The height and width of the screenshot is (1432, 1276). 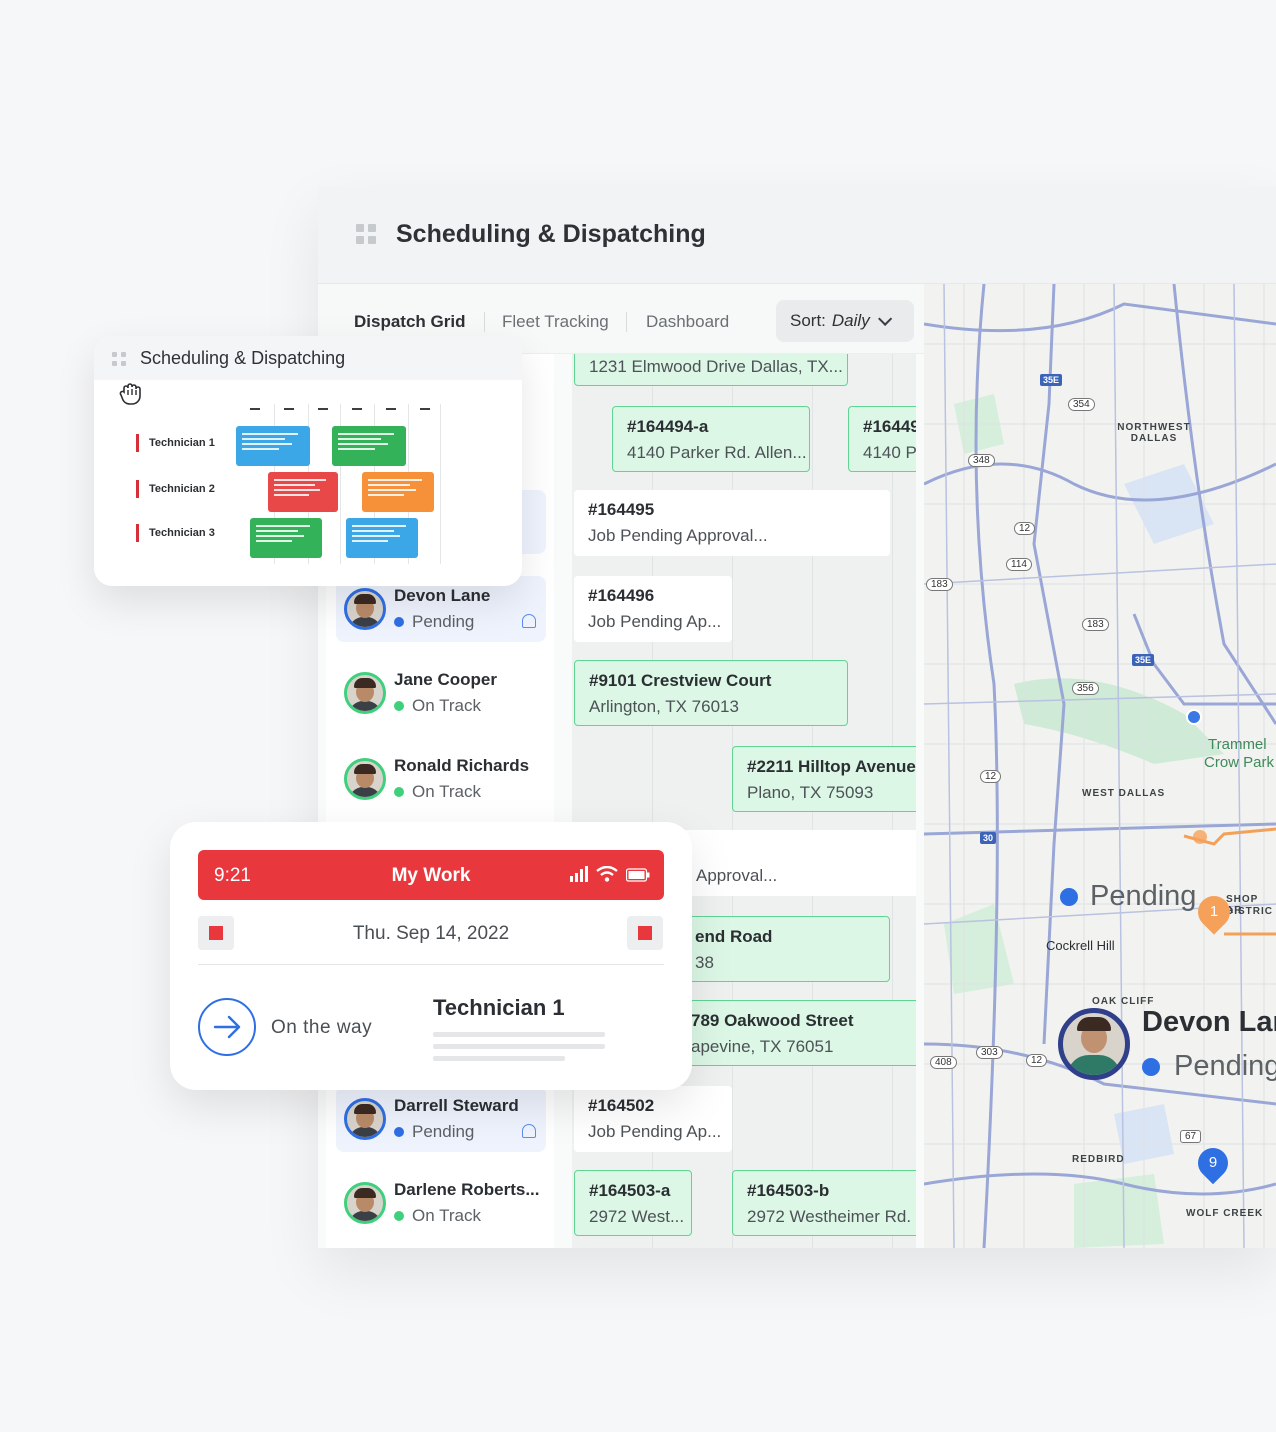 I want to click on map-label: Cockrell Hill, so click(x=1080, y=945).